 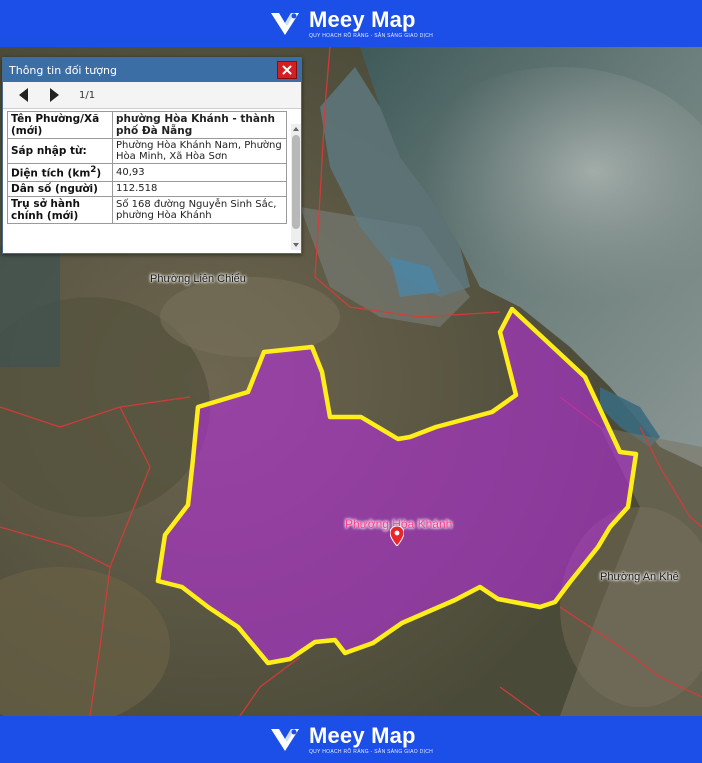 I want to click on panel-header: Thông tin đối tượng, so click(x=152, y=70).